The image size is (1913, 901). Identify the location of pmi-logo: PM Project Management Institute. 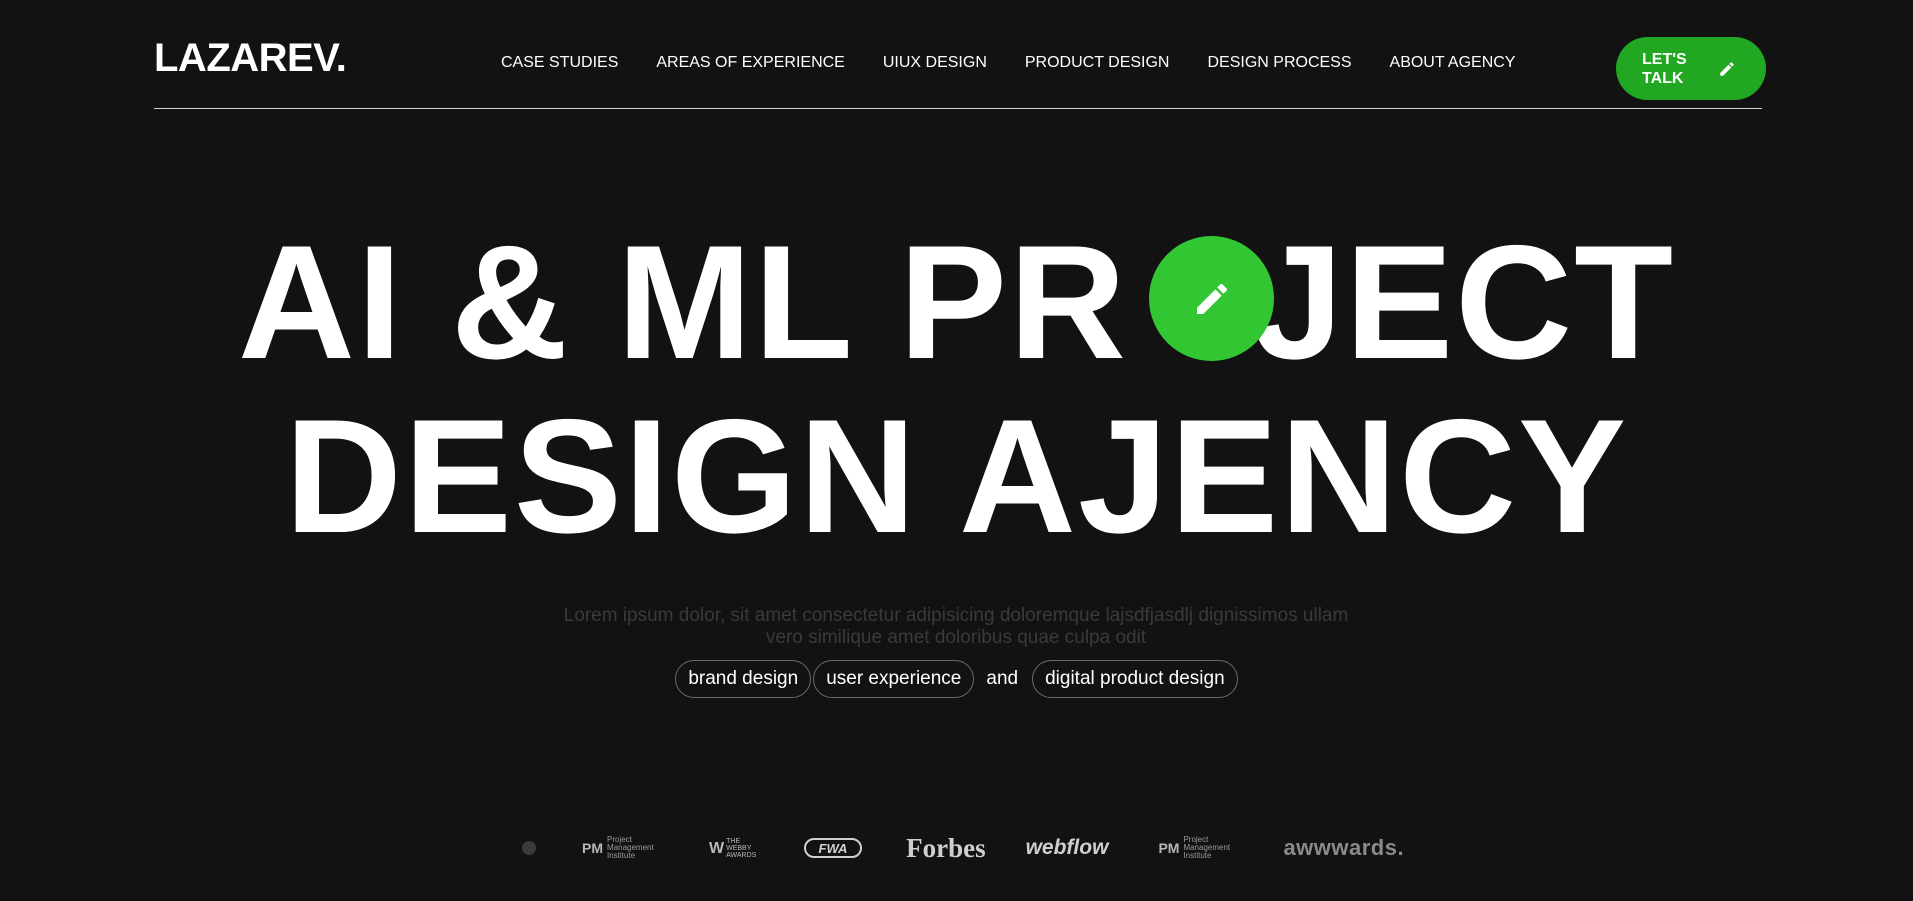
(618, 847).